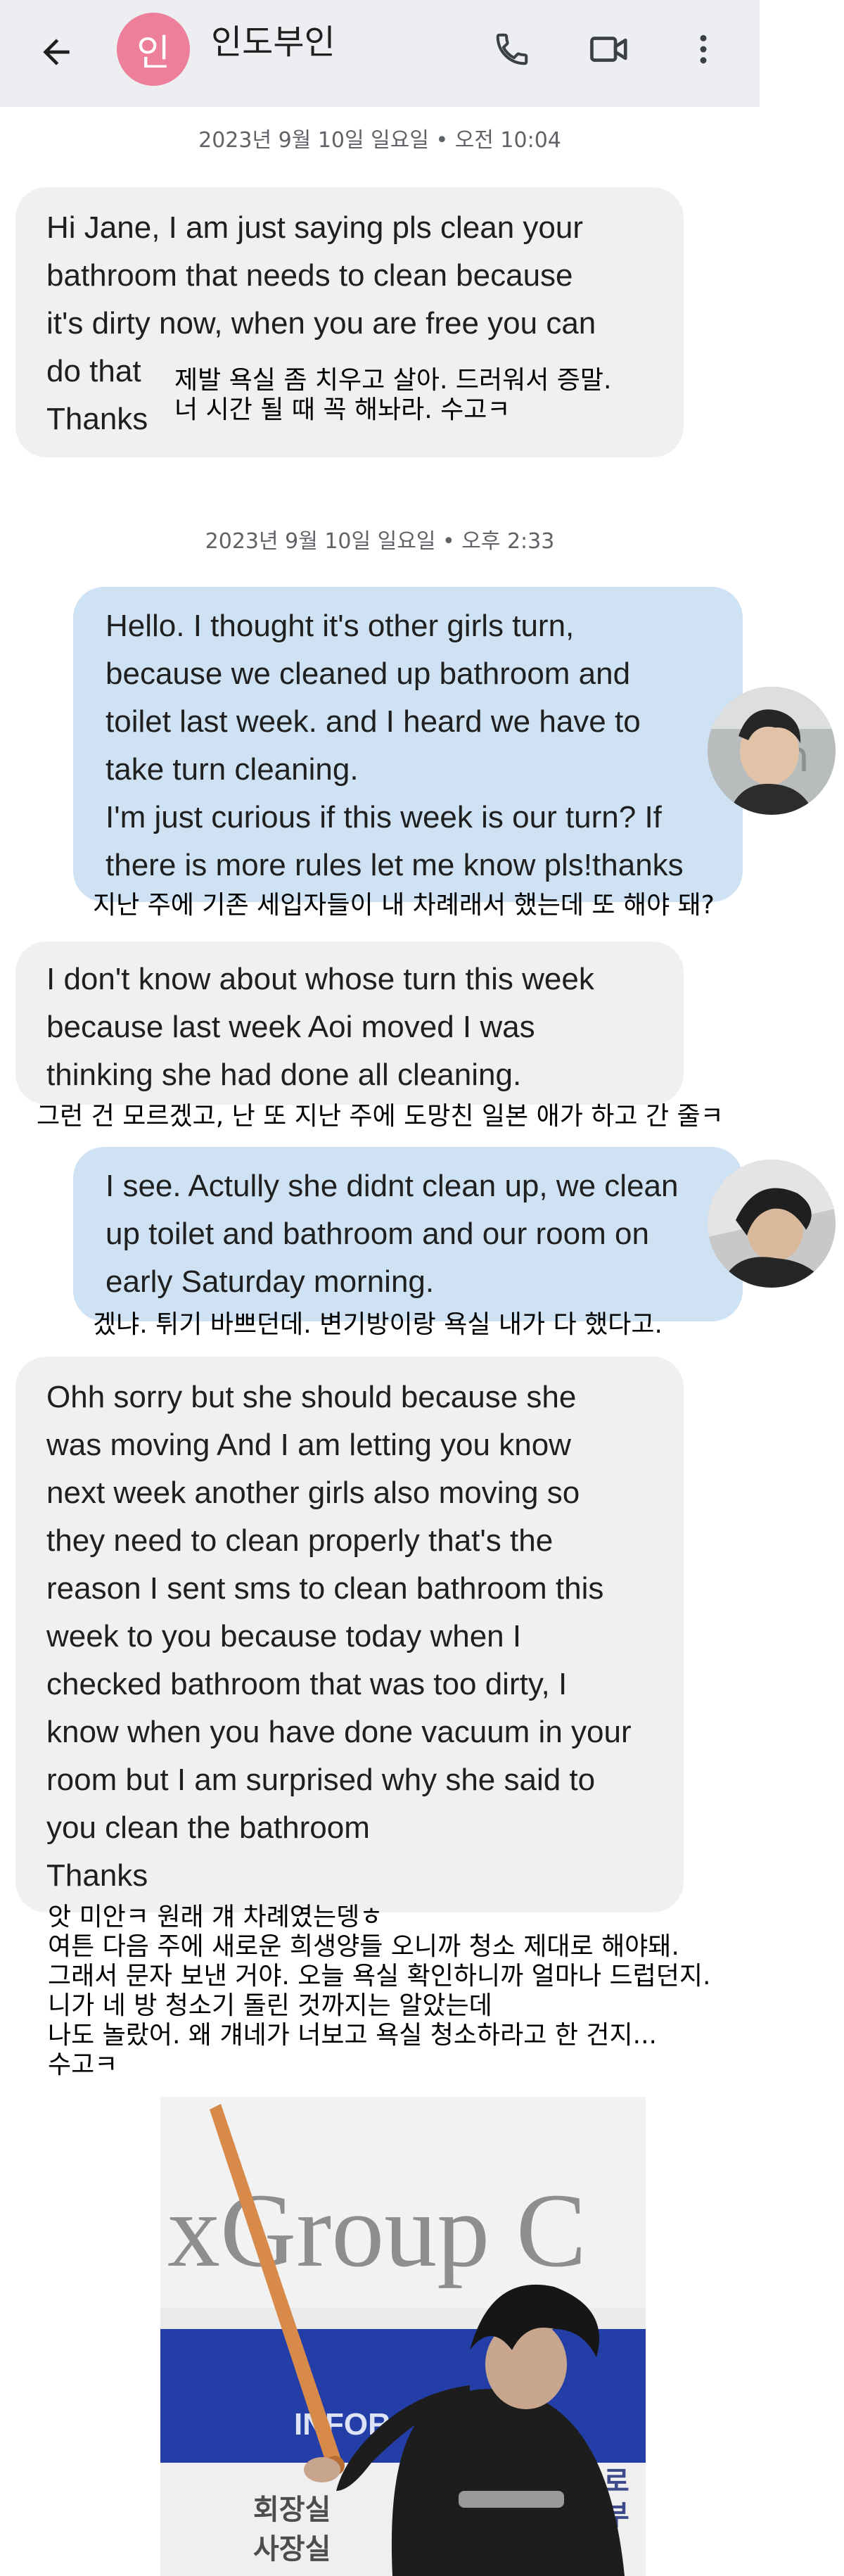  I want to click on contact-avatar: 인, so click(153, 49).